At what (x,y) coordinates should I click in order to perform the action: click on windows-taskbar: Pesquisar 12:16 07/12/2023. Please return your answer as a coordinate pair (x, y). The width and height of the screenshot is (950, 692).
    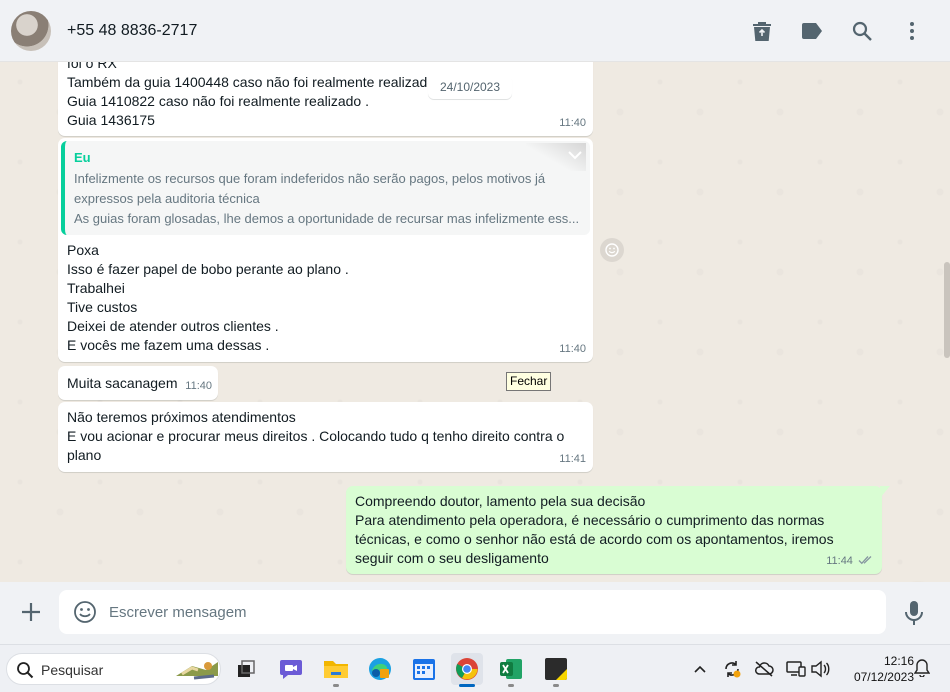
    Looking at the image, I should click on (475, 668).